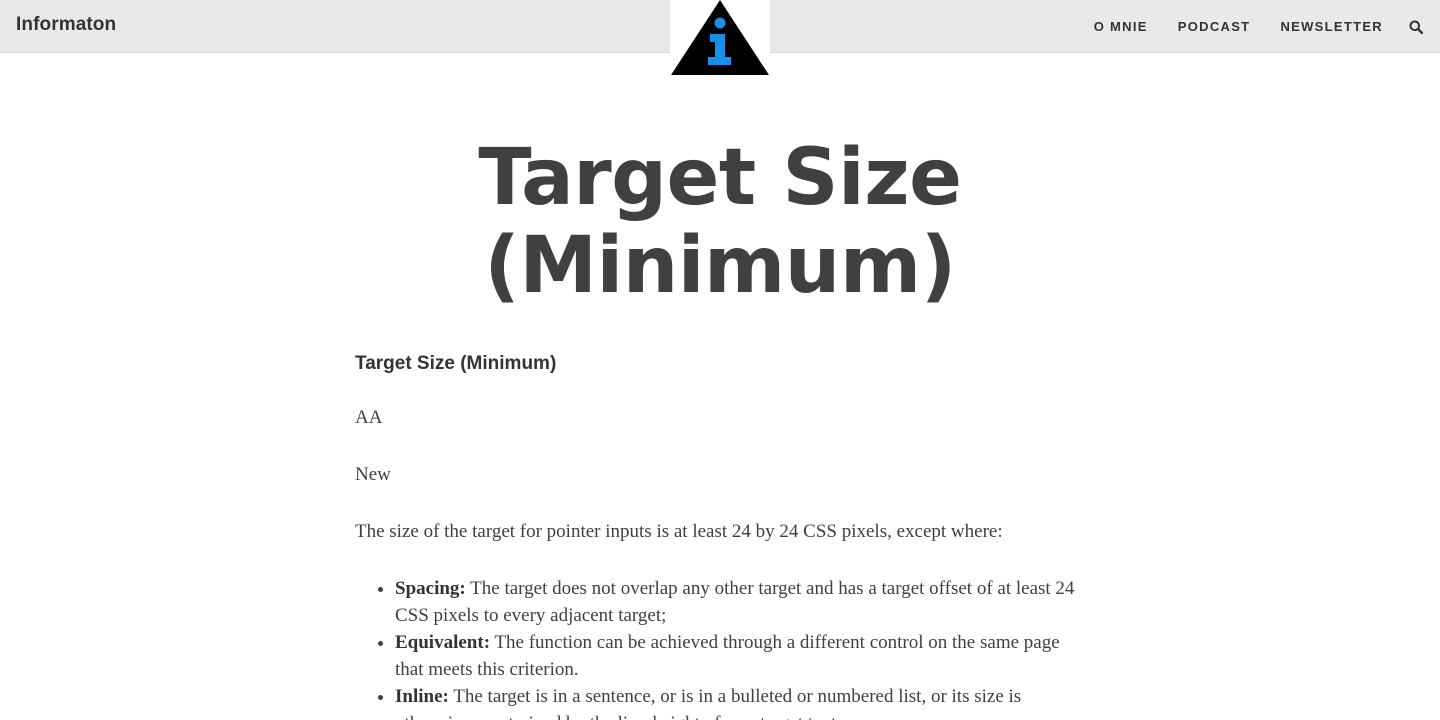 The height and width of the screenshot is (720, 1440). Describe the element at coordinates (1121, 26) in the screenshot. I see `nav-link-o-mnie: O MNIE` at that location.